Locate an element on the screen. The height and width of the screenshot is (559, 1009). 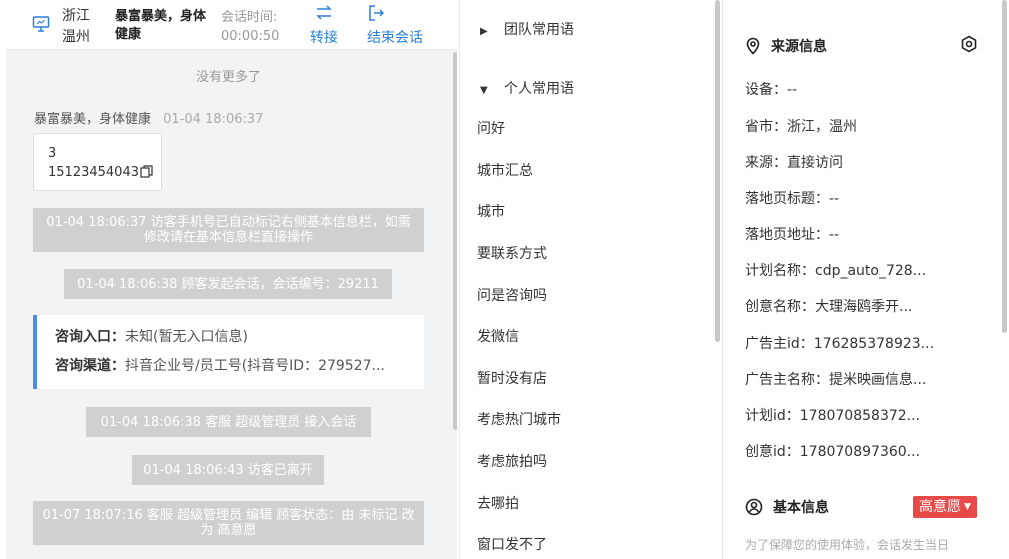
user-circle-icon is located at coordinates (754, 507).